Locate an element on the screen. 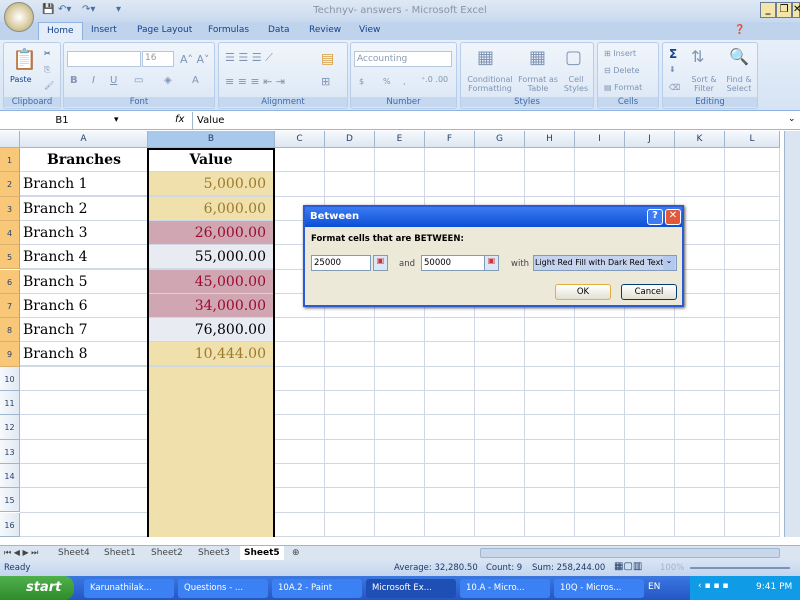 The image size is (800, 600). cancel-button: Cancel is located at coordinates (649, 292).